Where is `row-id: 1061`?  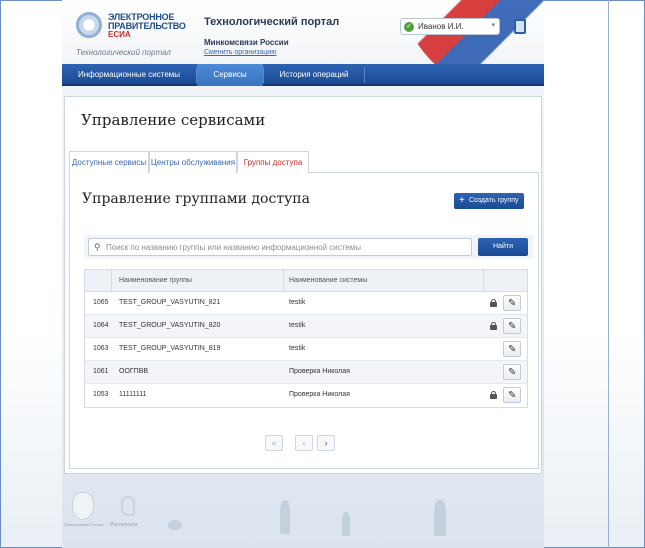
row-id: 1061 is located at coordinates (101, 371).